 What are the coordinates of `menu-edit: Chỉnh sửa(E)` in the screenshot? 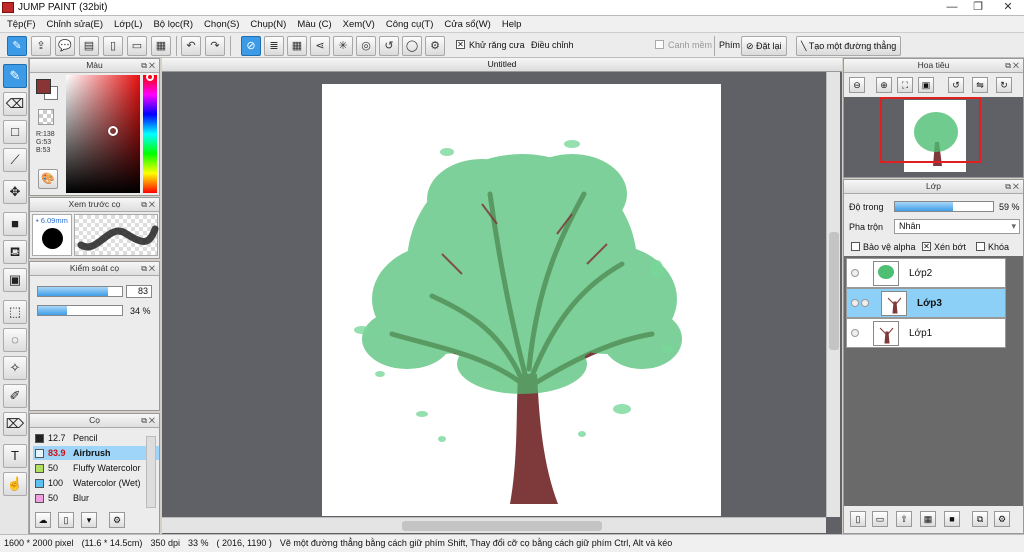 It's located at (78, 24).